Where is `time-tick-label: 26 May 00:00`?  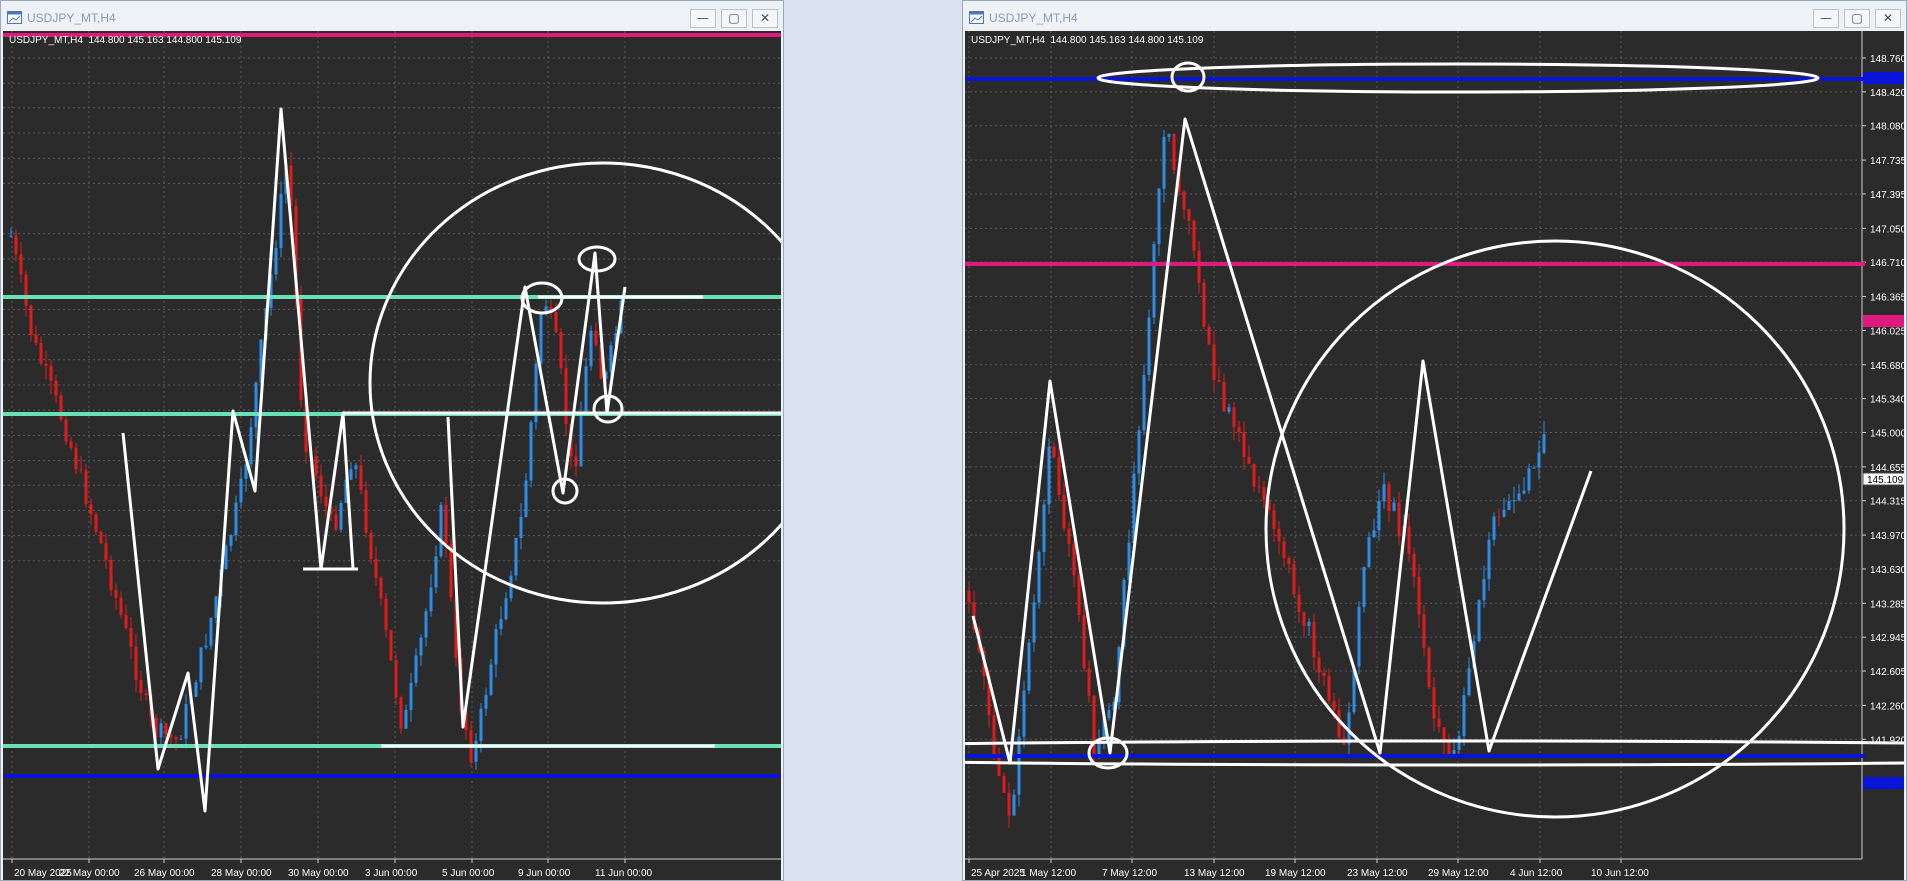
time-tick-label: 26 May 00:00 is located at coordinates (164, 873).